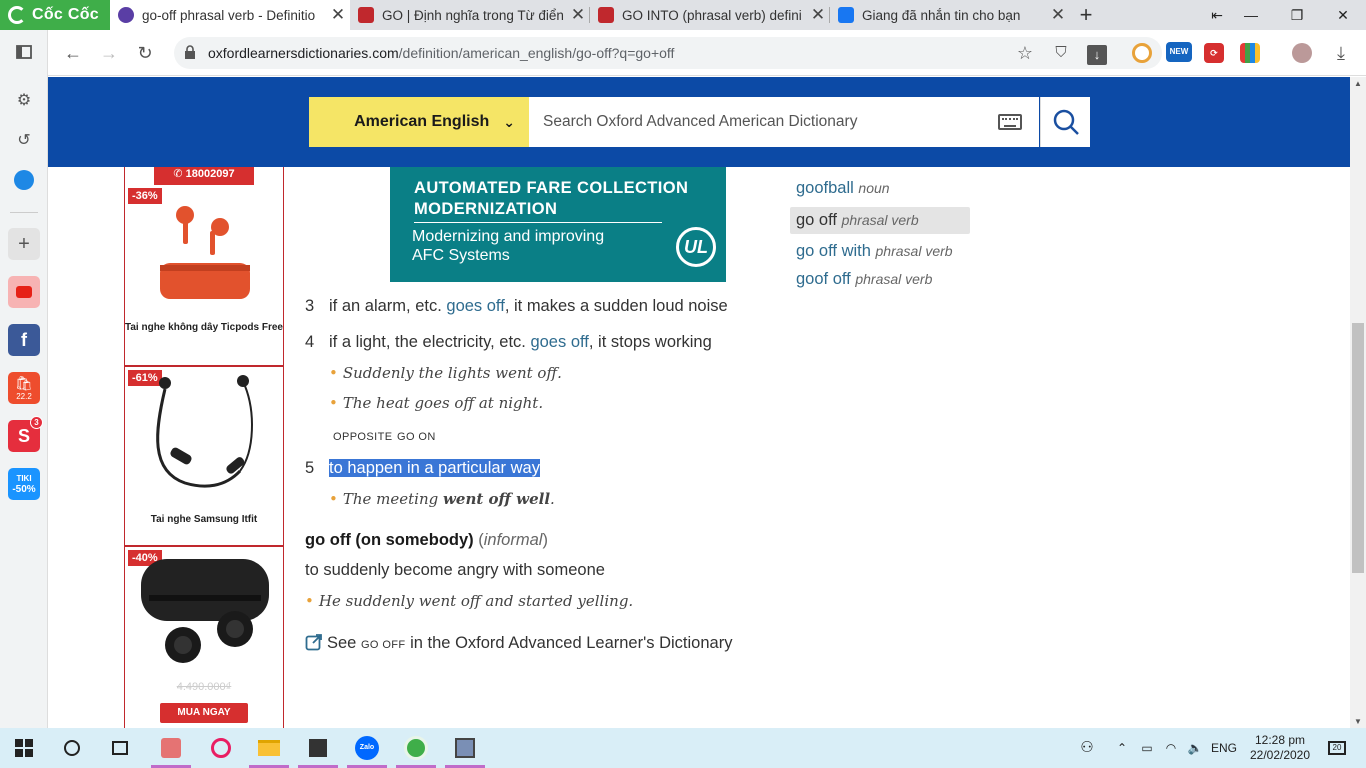 This screenshot has width=1366, height=768. What do you see at coordinates (1358, 83) in the screenshot?
I see `scroll-up-icon: ▲` at bounding box center [1358, 83].